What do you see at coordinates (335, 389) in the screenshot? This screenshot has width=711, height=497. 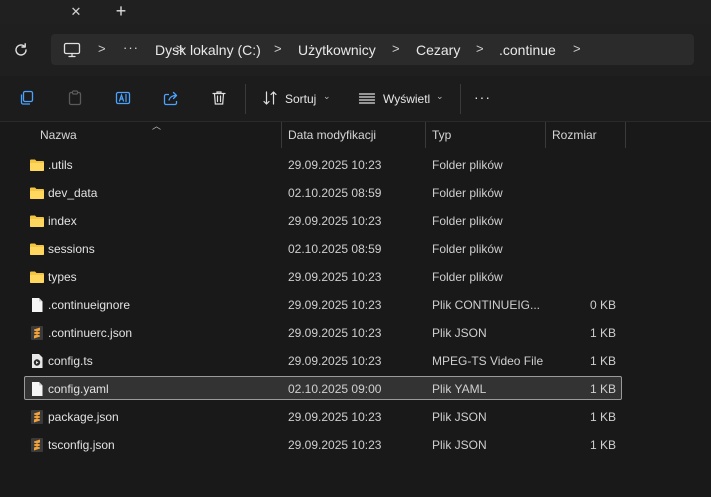 I see `file-date: 02.10.2025 09:00` at bounding box center [335, 389].